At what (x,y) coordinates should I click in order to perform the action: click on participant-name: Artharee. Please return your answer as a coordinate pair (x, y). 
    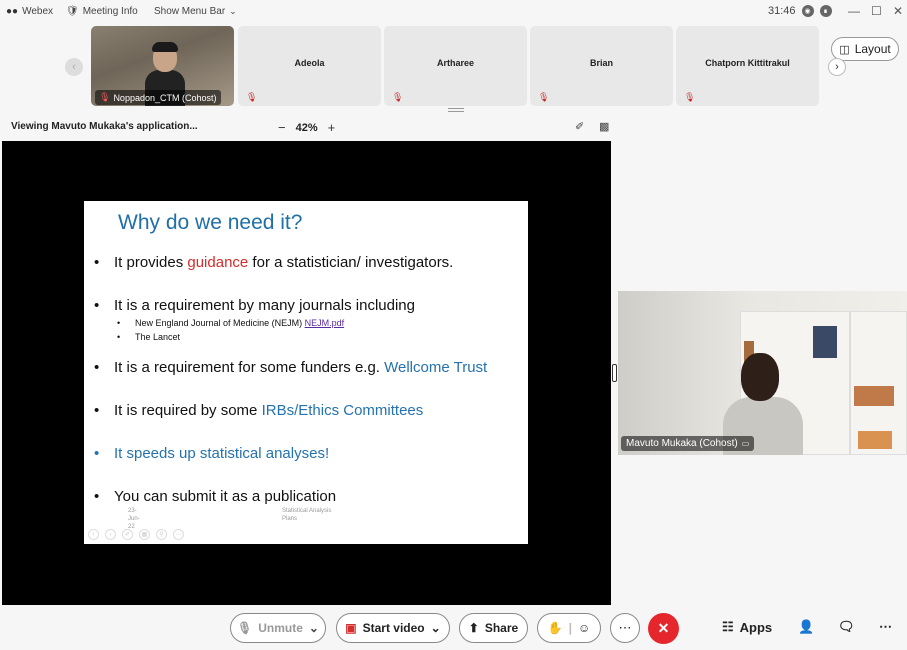
    Looking at the image, I should click on (455, 63).